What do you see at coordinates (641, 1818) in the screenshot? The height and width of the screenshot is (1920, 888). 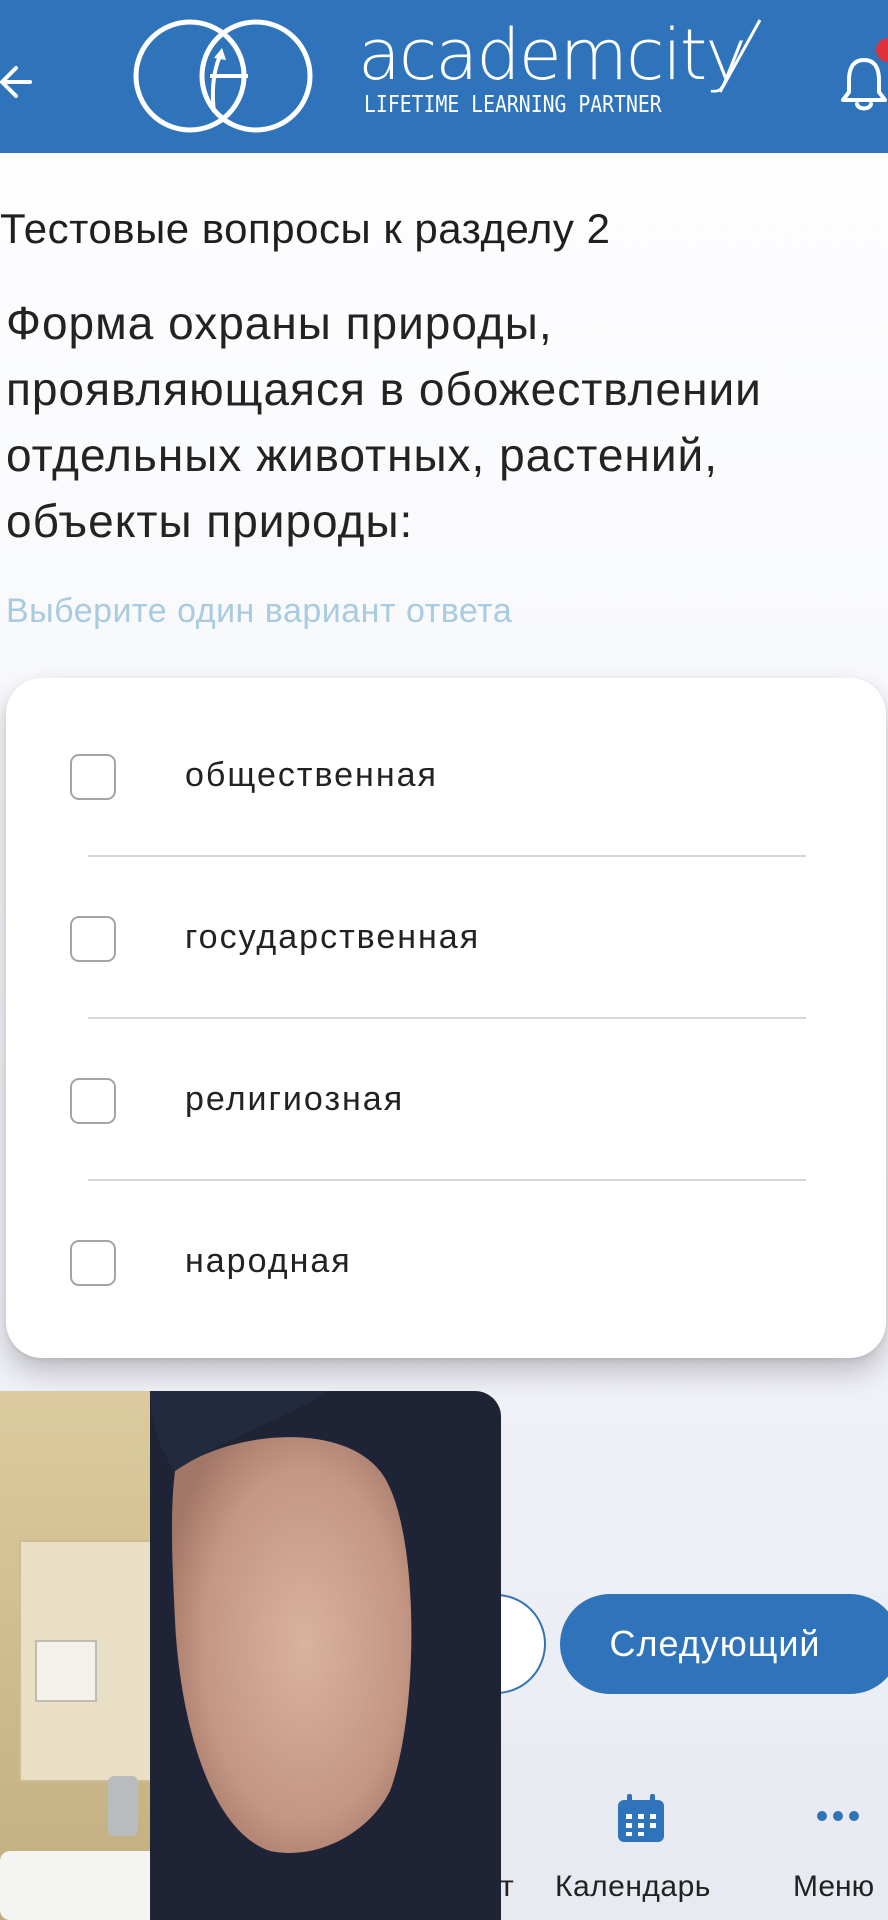 I see `calendar-icon` at bounding box center [641, 1818].